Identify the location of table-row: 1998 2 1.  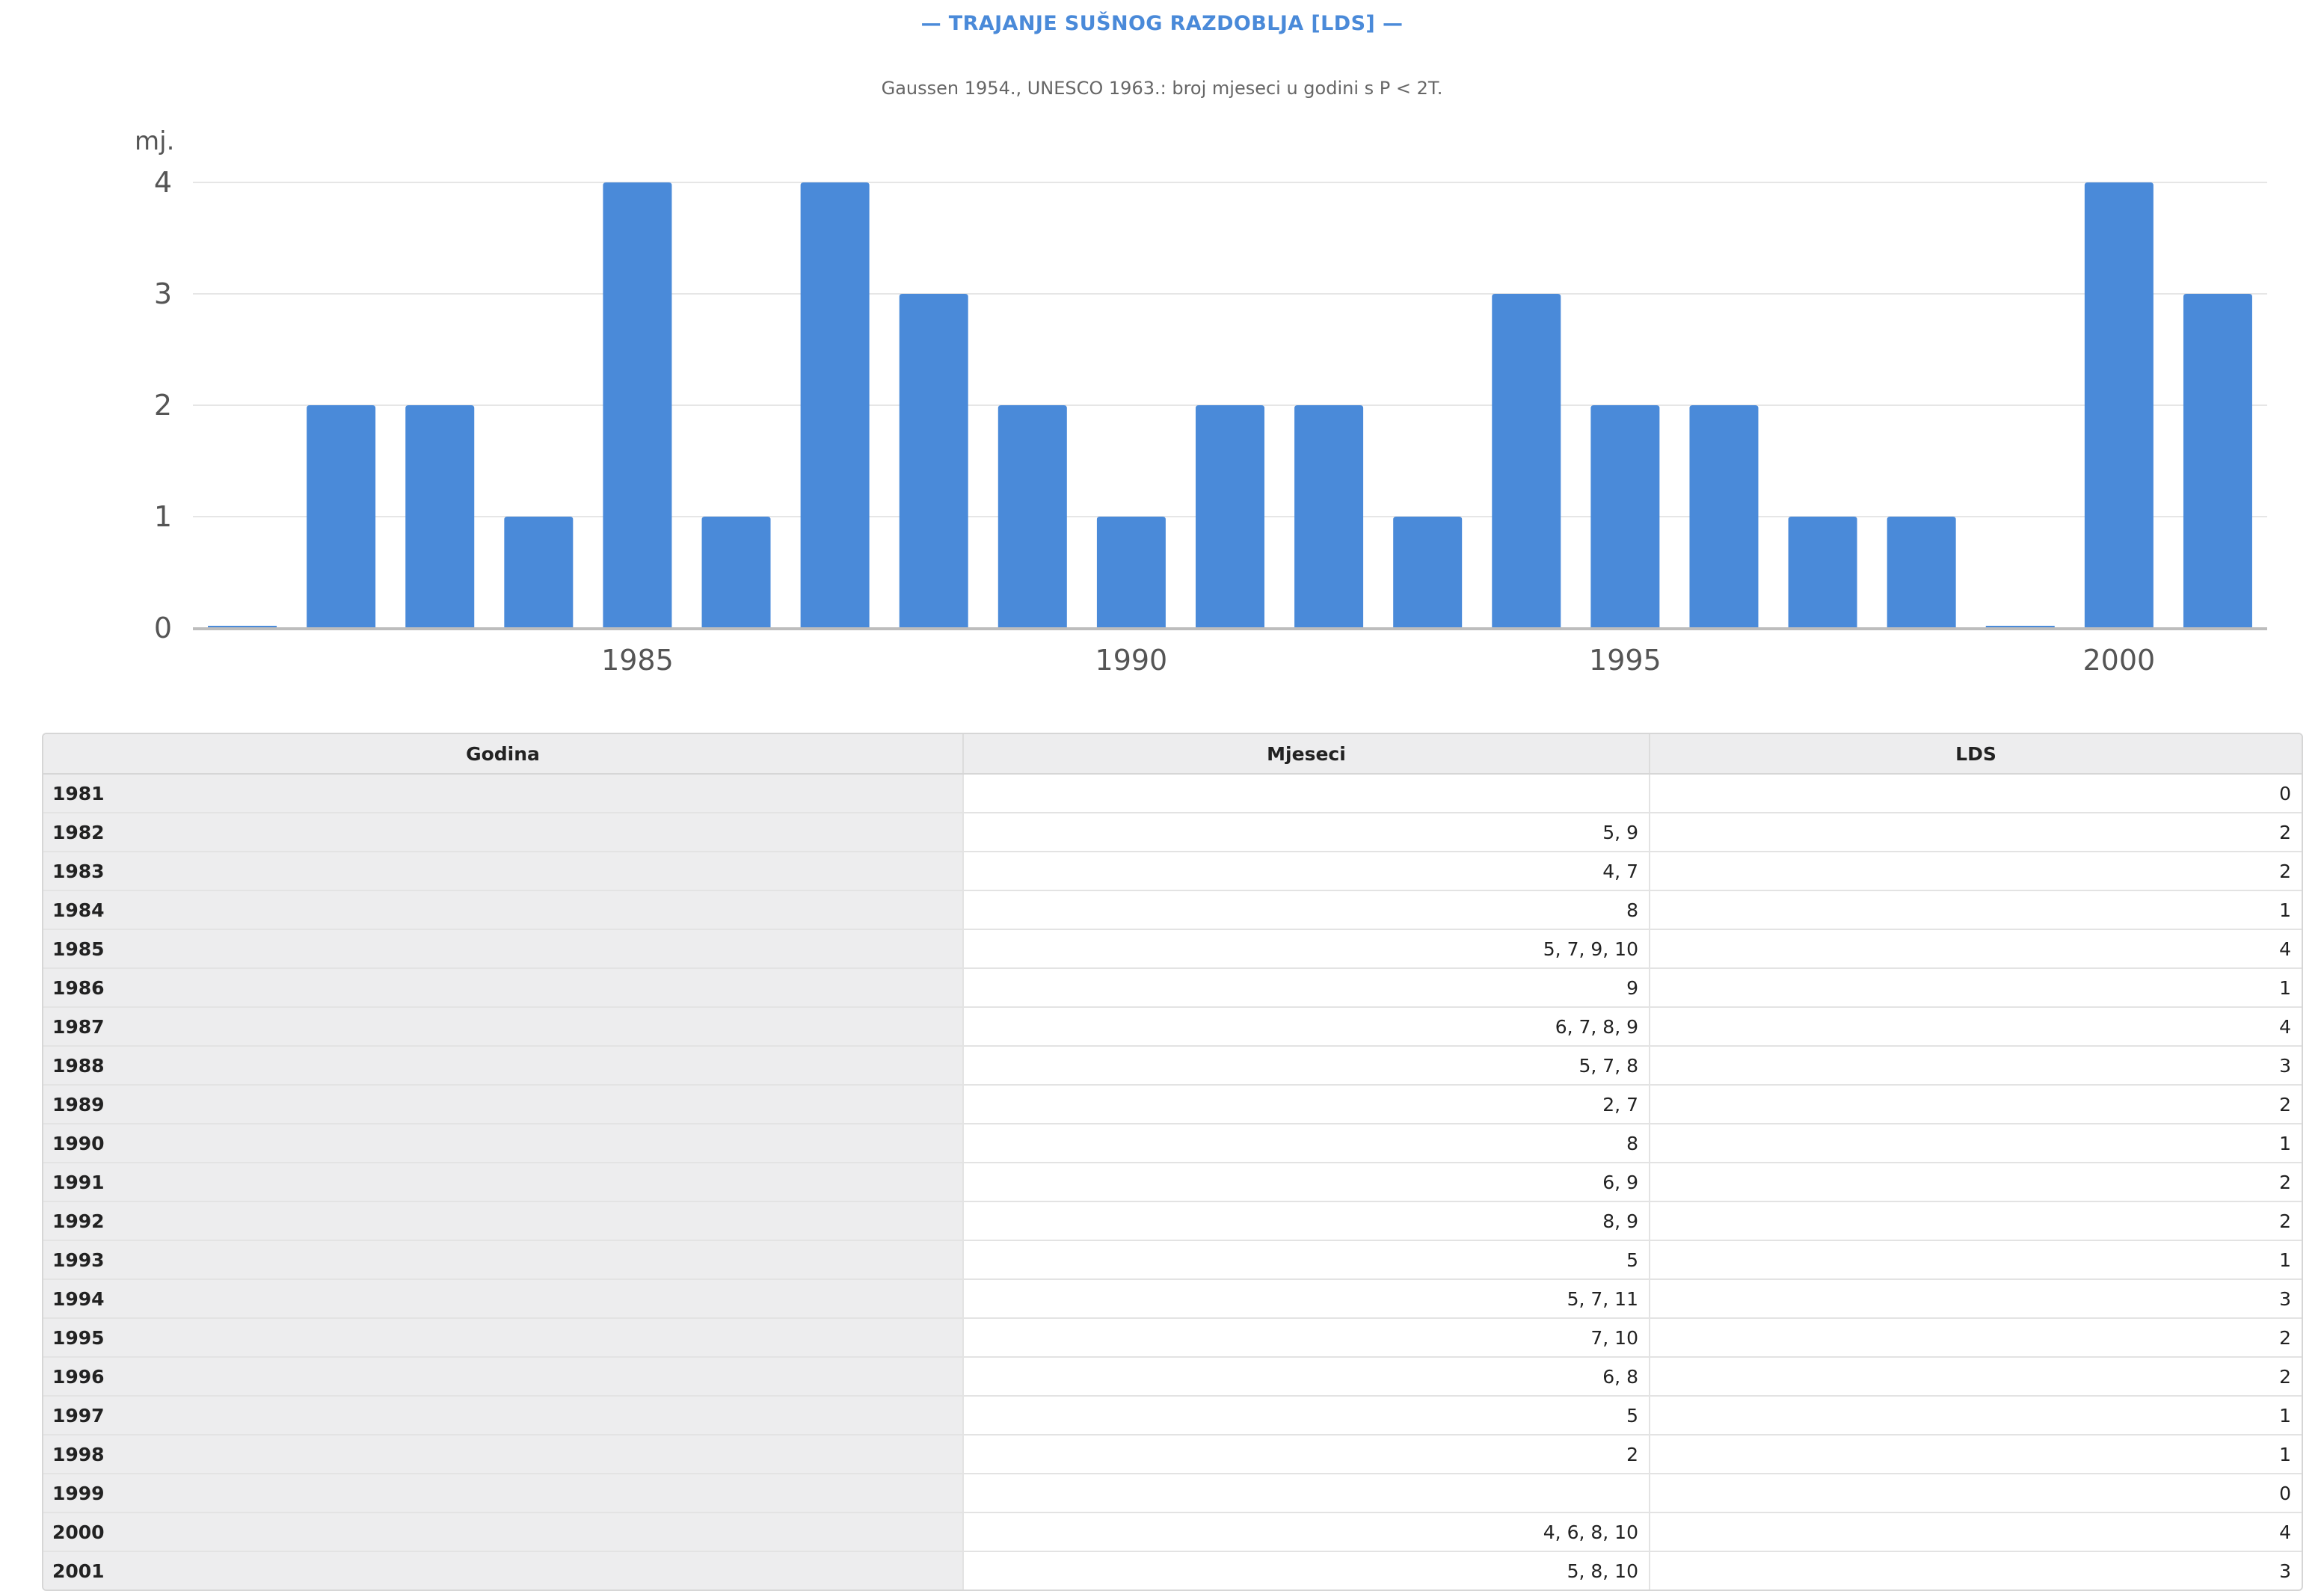
(1172, 1454).